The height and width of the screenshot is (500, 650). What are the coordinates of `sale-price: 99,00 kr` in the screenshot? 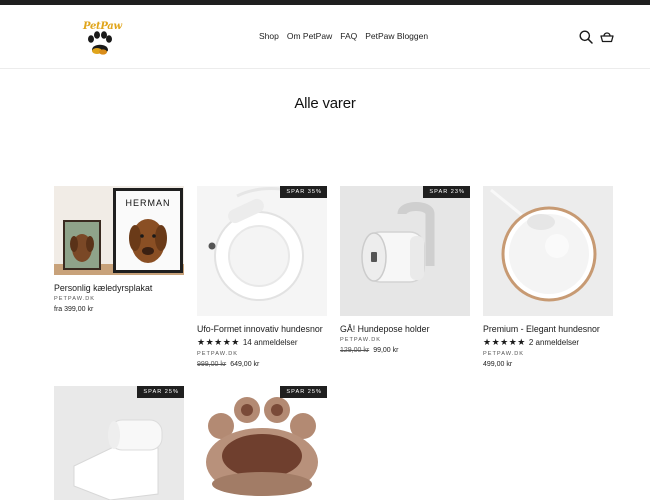 It's located at (386, 350).